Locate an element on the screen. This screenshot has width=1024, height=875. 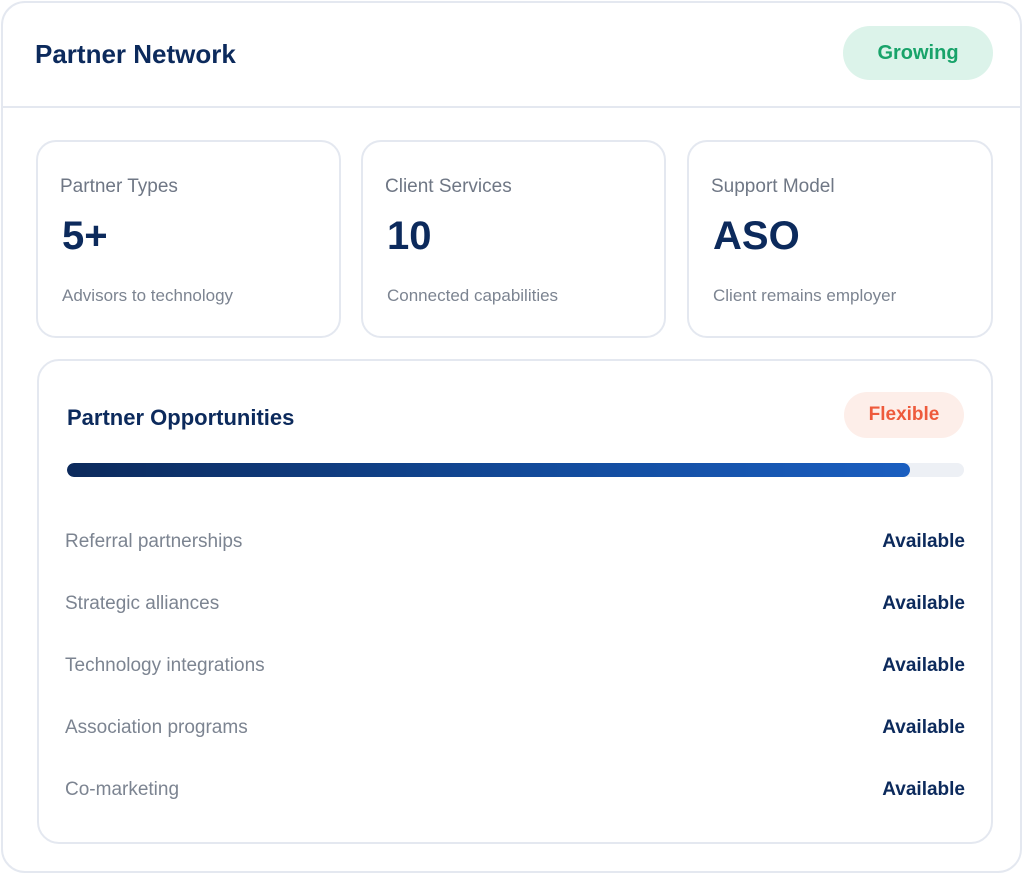
progress-fill is located at coordinates (489, 470).